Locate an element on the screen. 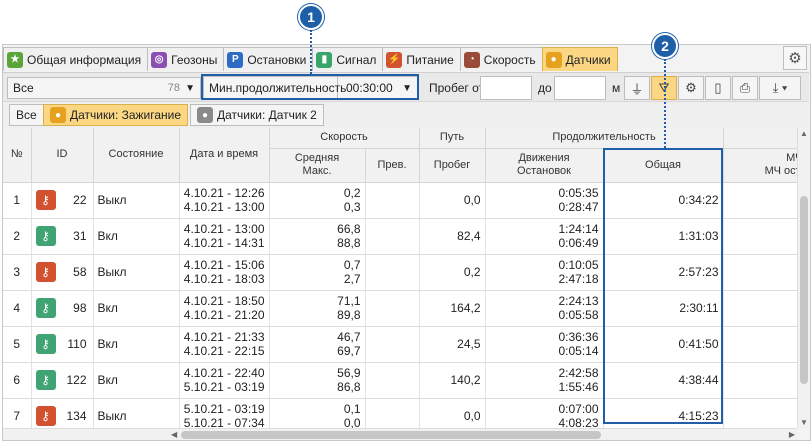 The width and height of the screenshot is (811, 441). col-move-stop: Движения Остановок is located at coordinates (544, 165).